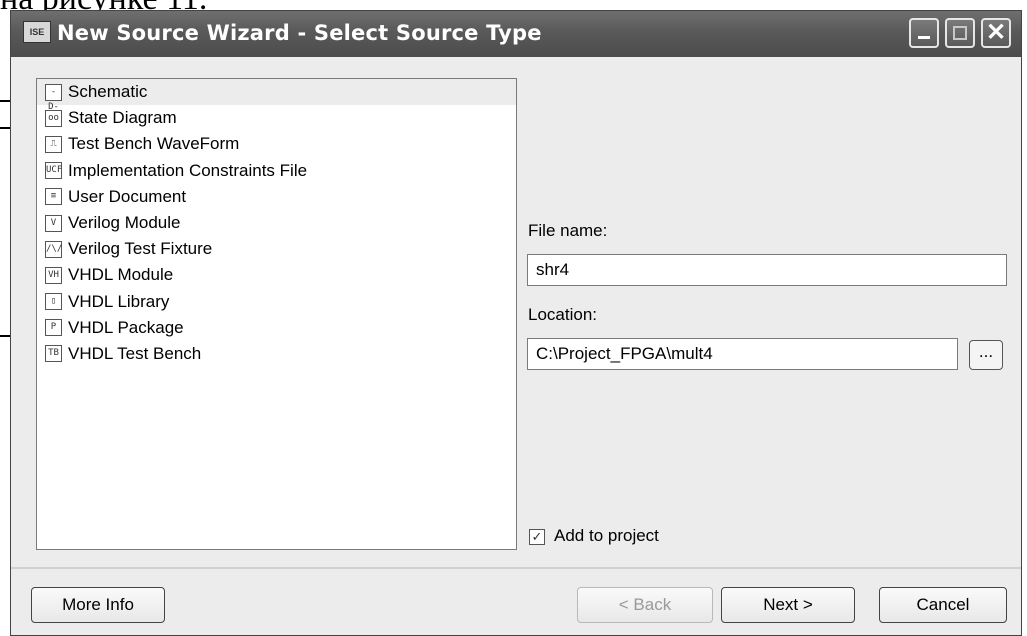  Describe the element at coordinates (606, 536) in the screenshot. I see `add-to-project-label: Add to project` at that location.